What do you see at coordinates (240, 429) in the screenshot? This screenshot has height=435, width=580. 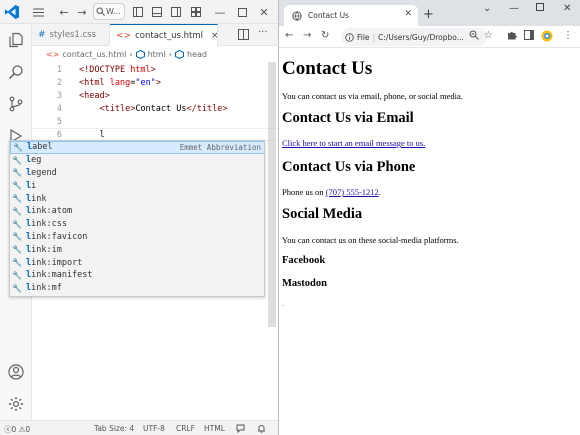 I see `feedback-icon` at bounding box center [240, 429].